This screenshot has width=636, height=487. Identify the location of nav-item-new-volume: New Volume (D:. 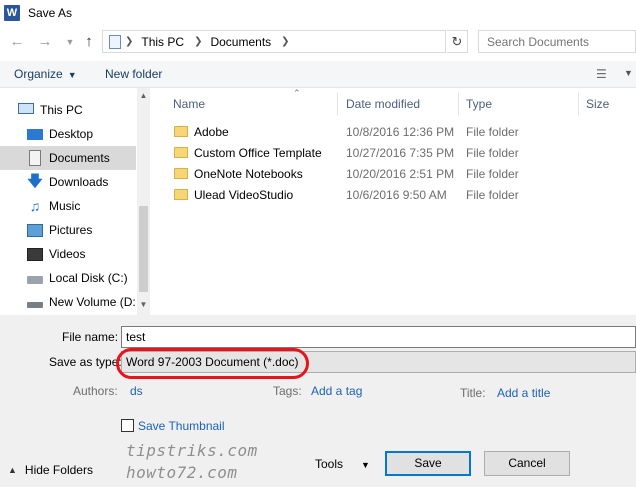
(68, 302).